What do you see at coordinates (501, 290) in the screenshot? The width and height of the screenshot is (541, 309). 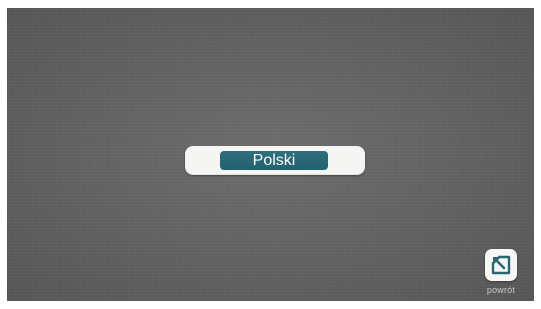 I see `back-label: powrót` at bounding box center [501, 290].